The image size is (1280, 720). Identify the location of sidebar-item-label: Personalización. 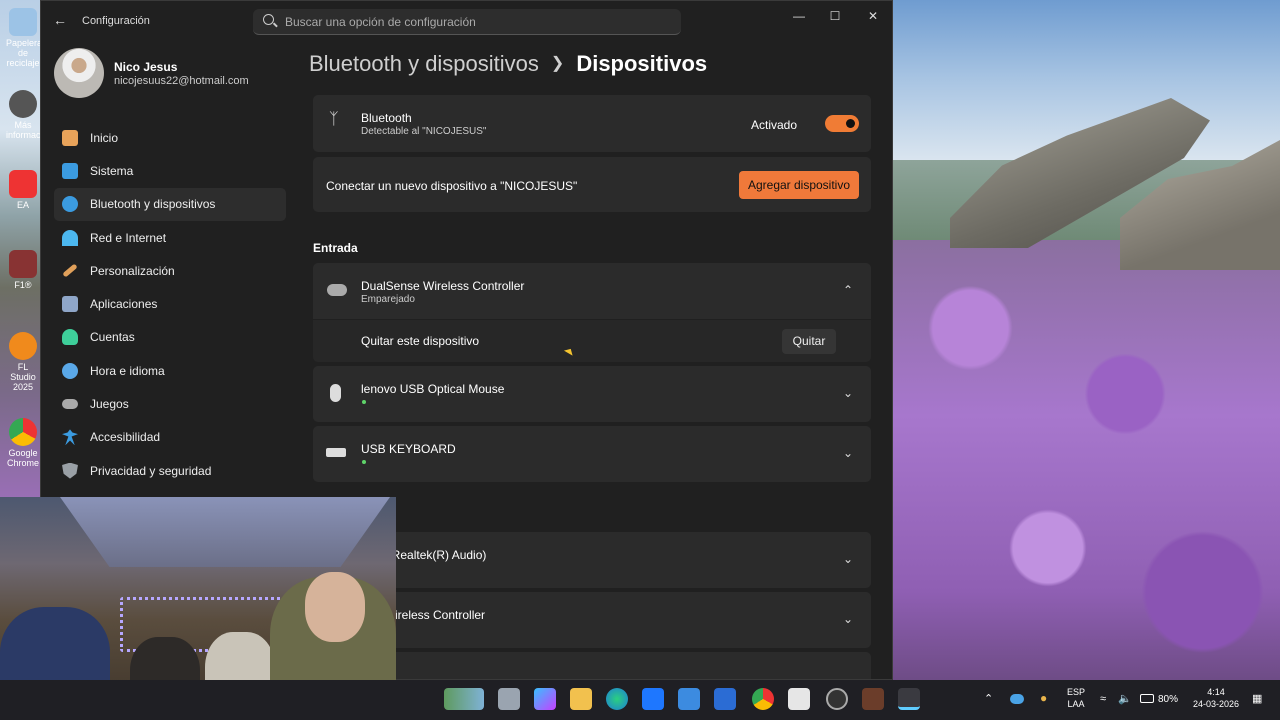
(132, 270).